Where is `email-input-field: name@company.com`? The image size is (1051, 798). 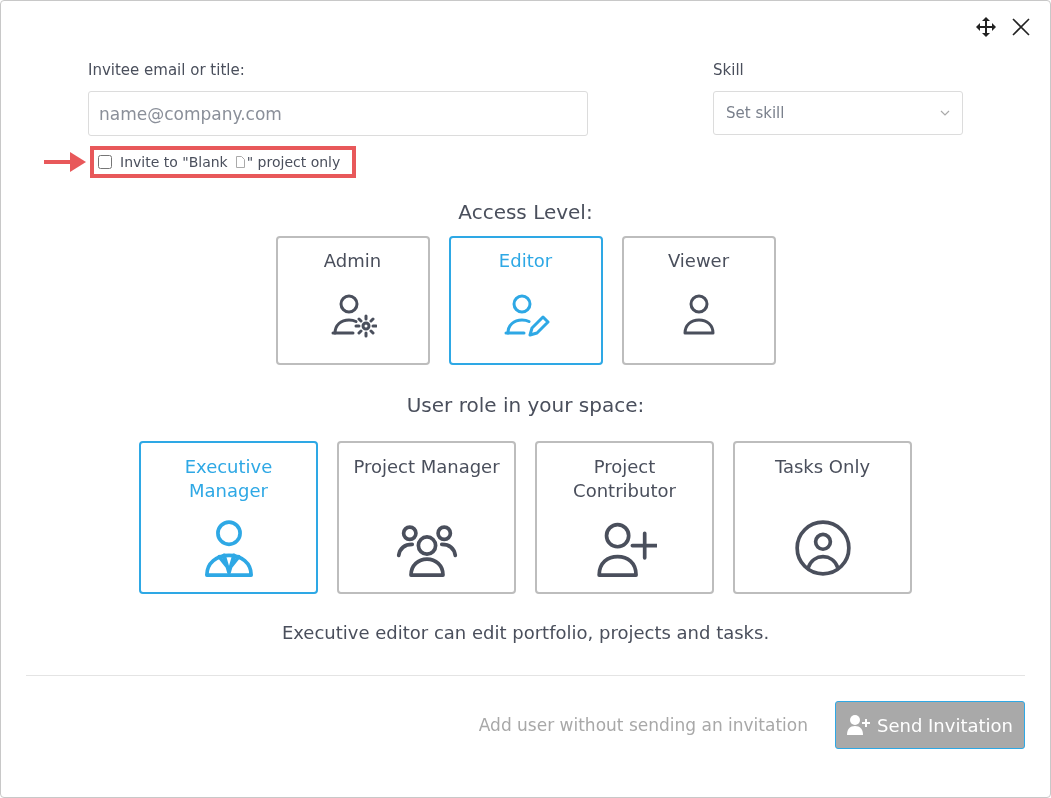
email-input-field: name@company.com is located at coordinates (338, 113).